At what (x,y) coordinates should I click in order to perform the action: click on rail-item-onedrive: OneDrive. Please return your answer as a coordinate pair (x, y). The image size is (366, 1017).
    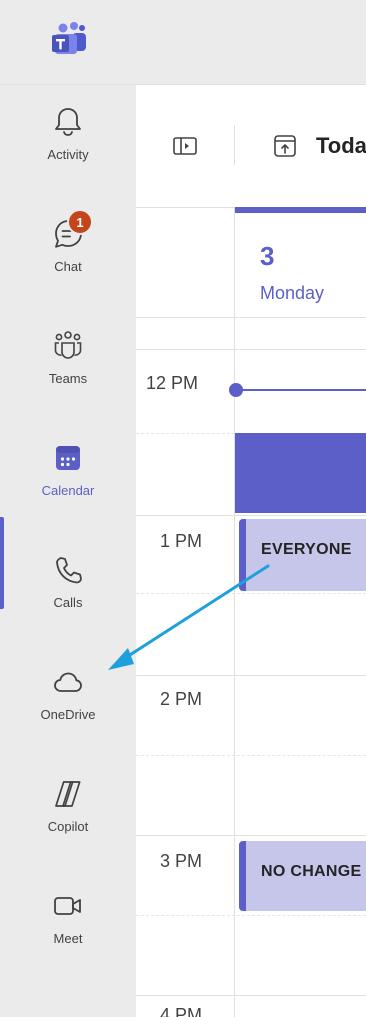
    Looking at the image, I should click on (68, 697).